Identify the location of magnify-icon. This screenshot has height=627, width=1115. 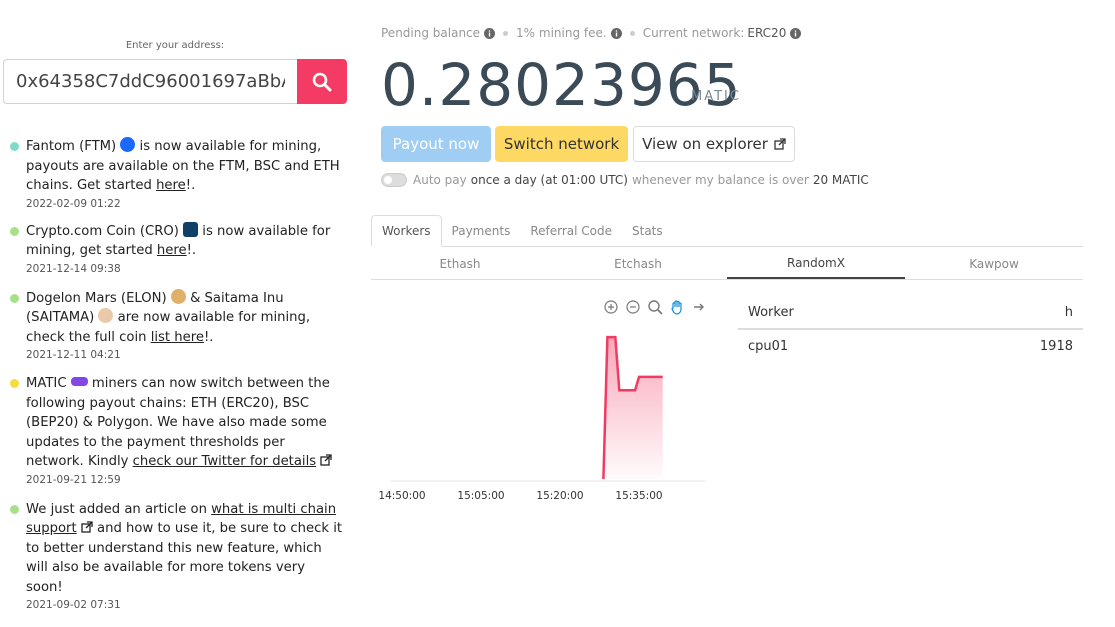
(655, 307).